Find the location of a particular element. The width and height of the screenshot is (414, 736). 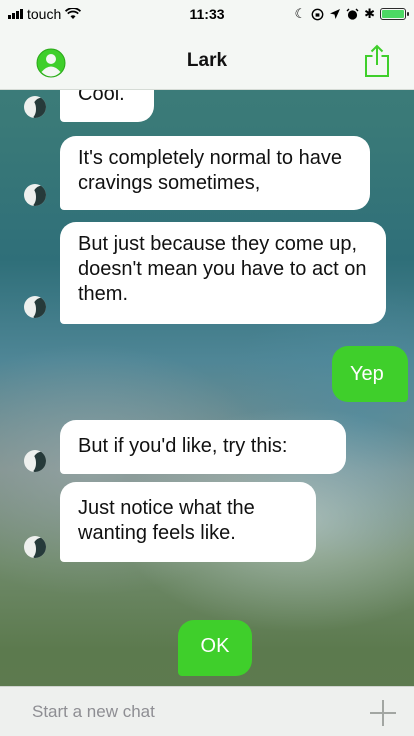

bluetooth-icon: ✱ is located at coordinates (369, 13).